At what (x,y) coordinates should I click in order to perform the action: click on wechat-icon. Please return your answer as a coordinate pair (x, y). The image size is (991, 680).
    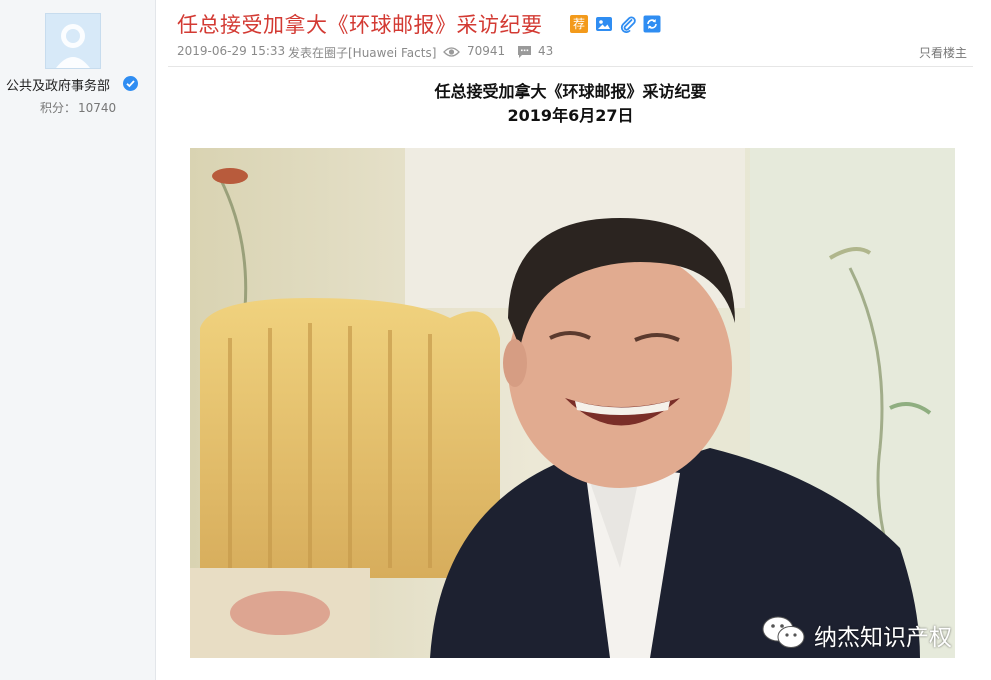
    Looking at the image, I should click on (784, 635).